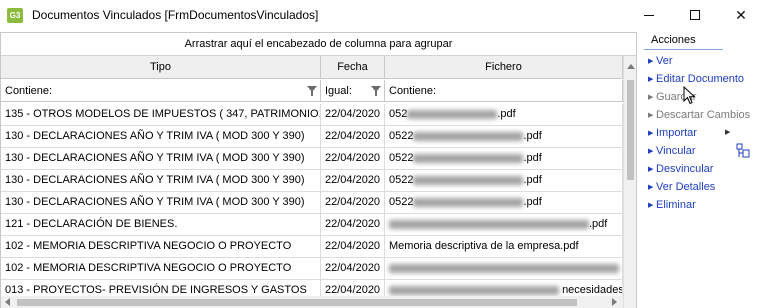 This screenshot has width=759, height=308. Describe the element at coordinates (629, 182) in the screenshot. I see `vertical-scrollbar` at that location.